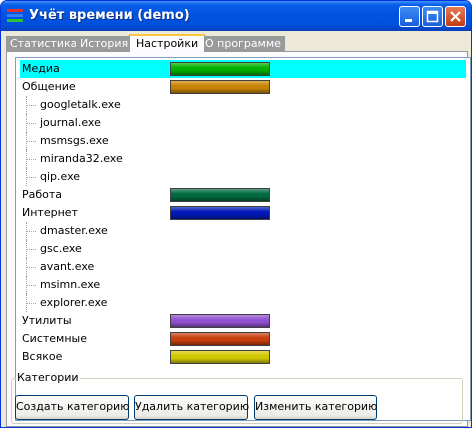  Describe the element at coordinates (236, 16) in the screenshot. I see `title-bar: Учёт времени (demo)` at that location.